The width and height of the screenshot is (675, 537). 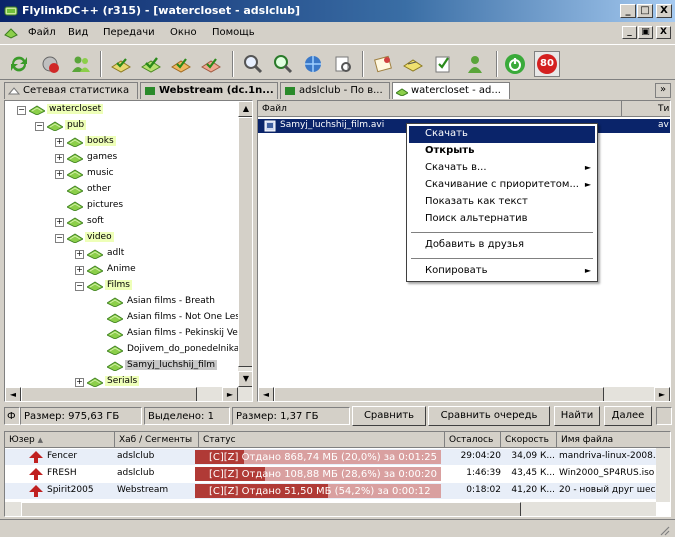 I want to click on tree-node: + books, so click(x=121, y=142).